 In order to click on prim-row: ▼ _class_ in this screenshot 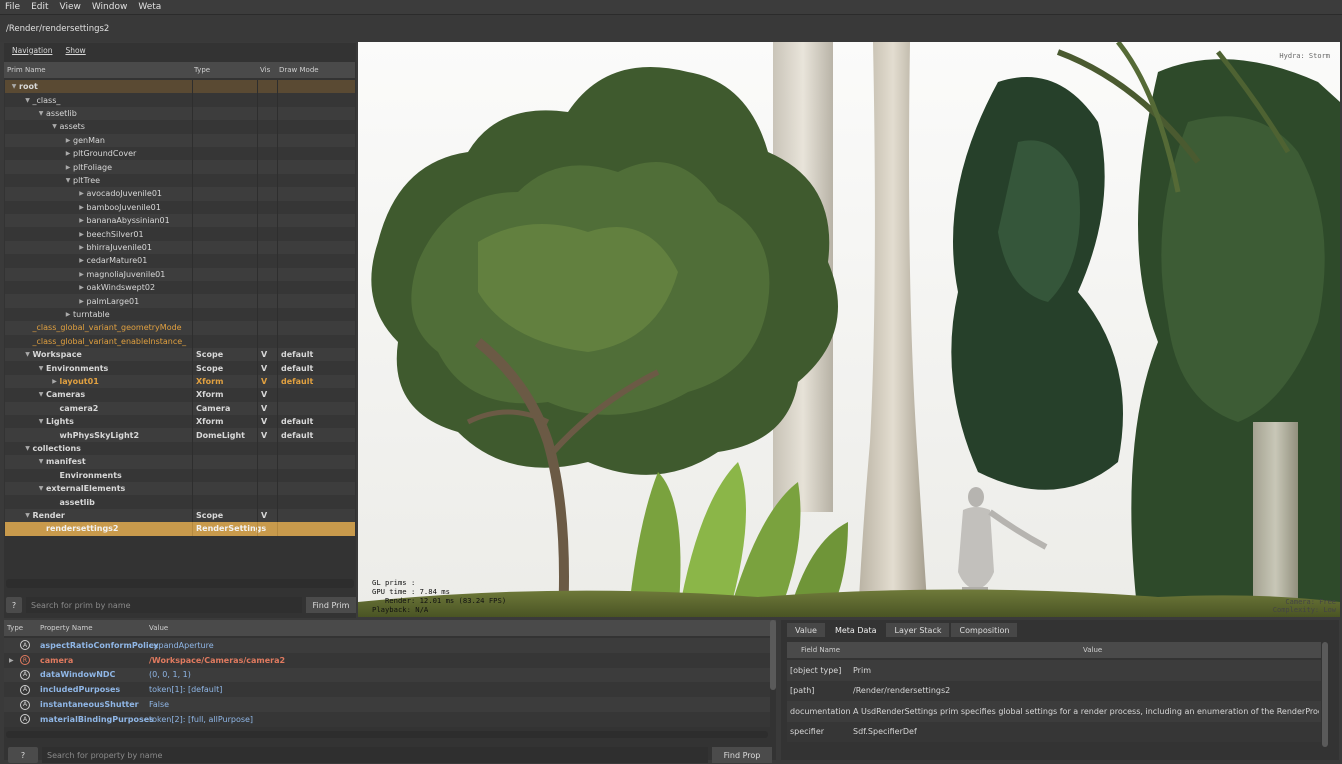, I will do `click(180, 100)`.